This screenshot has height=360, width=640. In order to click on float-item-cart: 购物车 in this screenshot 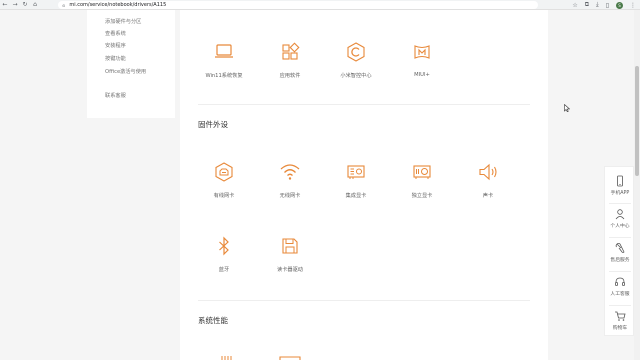, I will do `click(620, 320)`.